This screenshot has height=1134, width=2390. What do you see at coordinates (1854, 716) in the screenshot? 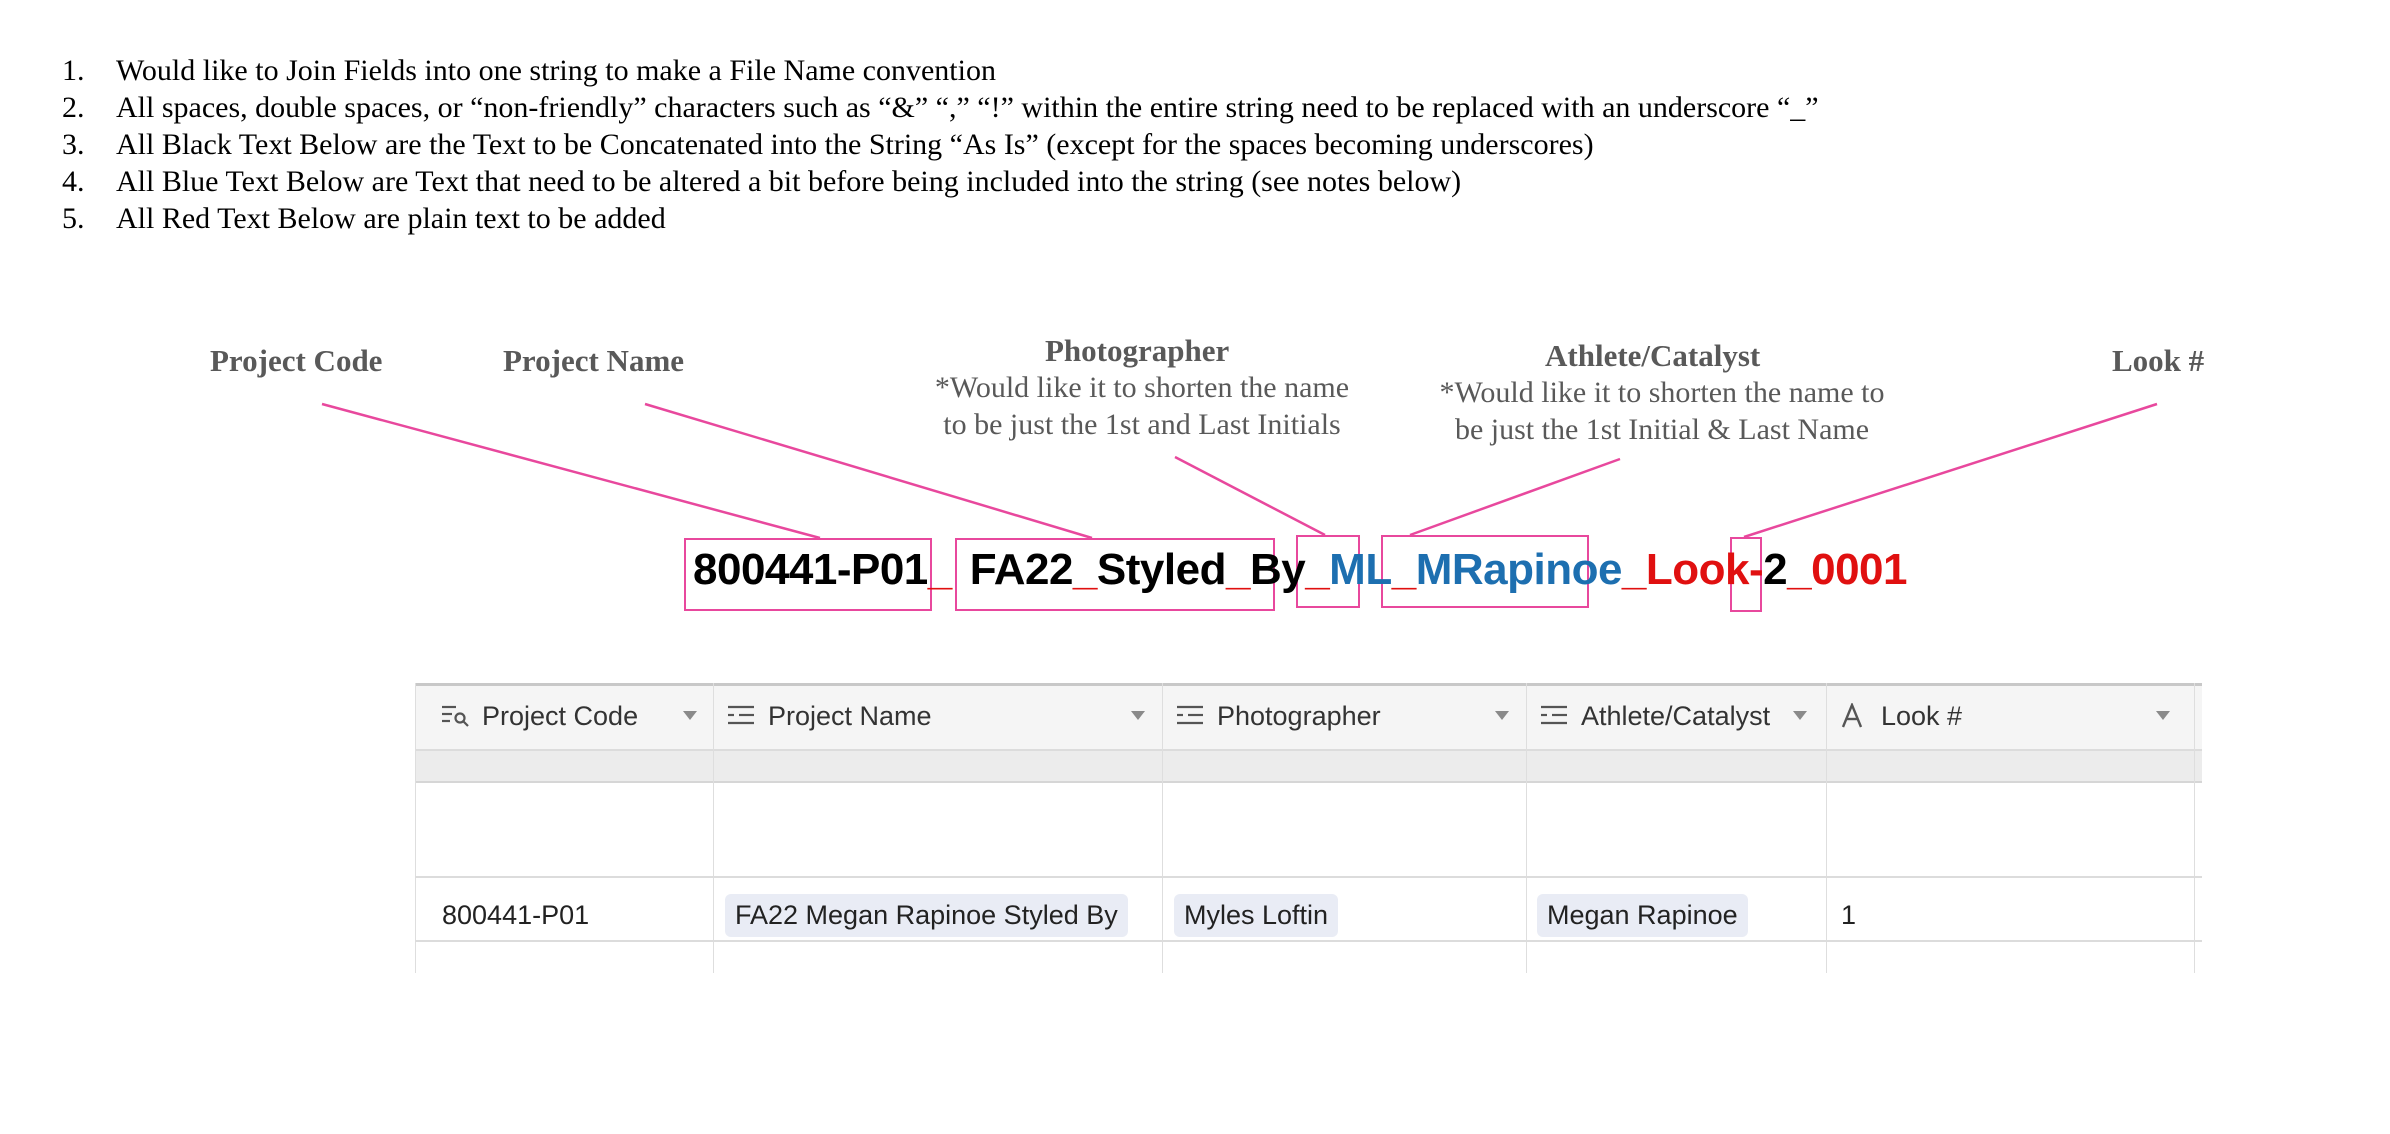
I see `text-field-icon` at bounding box center [1854, 716].